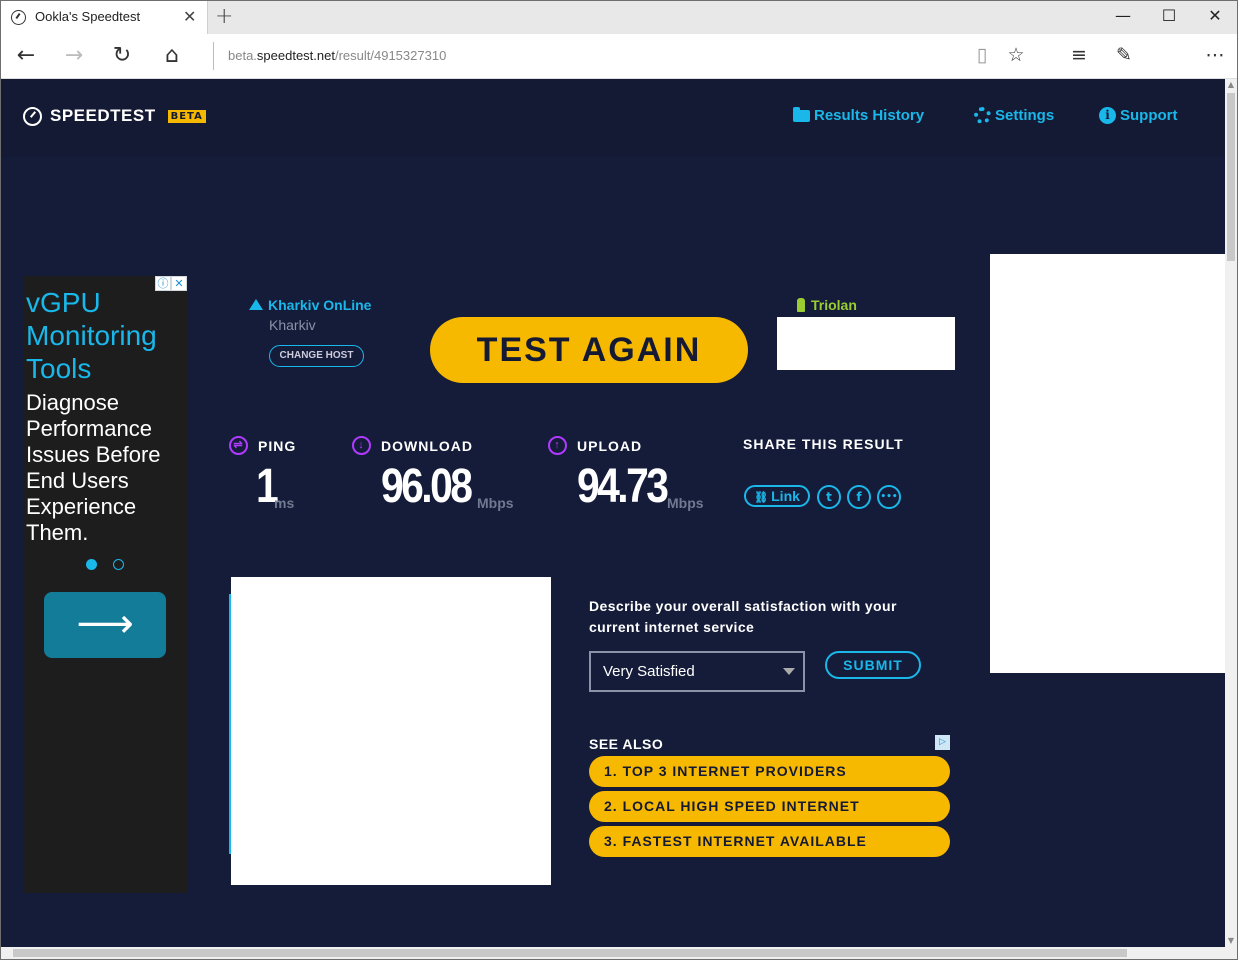  Describe the element at coordinates (982, 115) in the screenshot. I see `gear-icon` at that location.